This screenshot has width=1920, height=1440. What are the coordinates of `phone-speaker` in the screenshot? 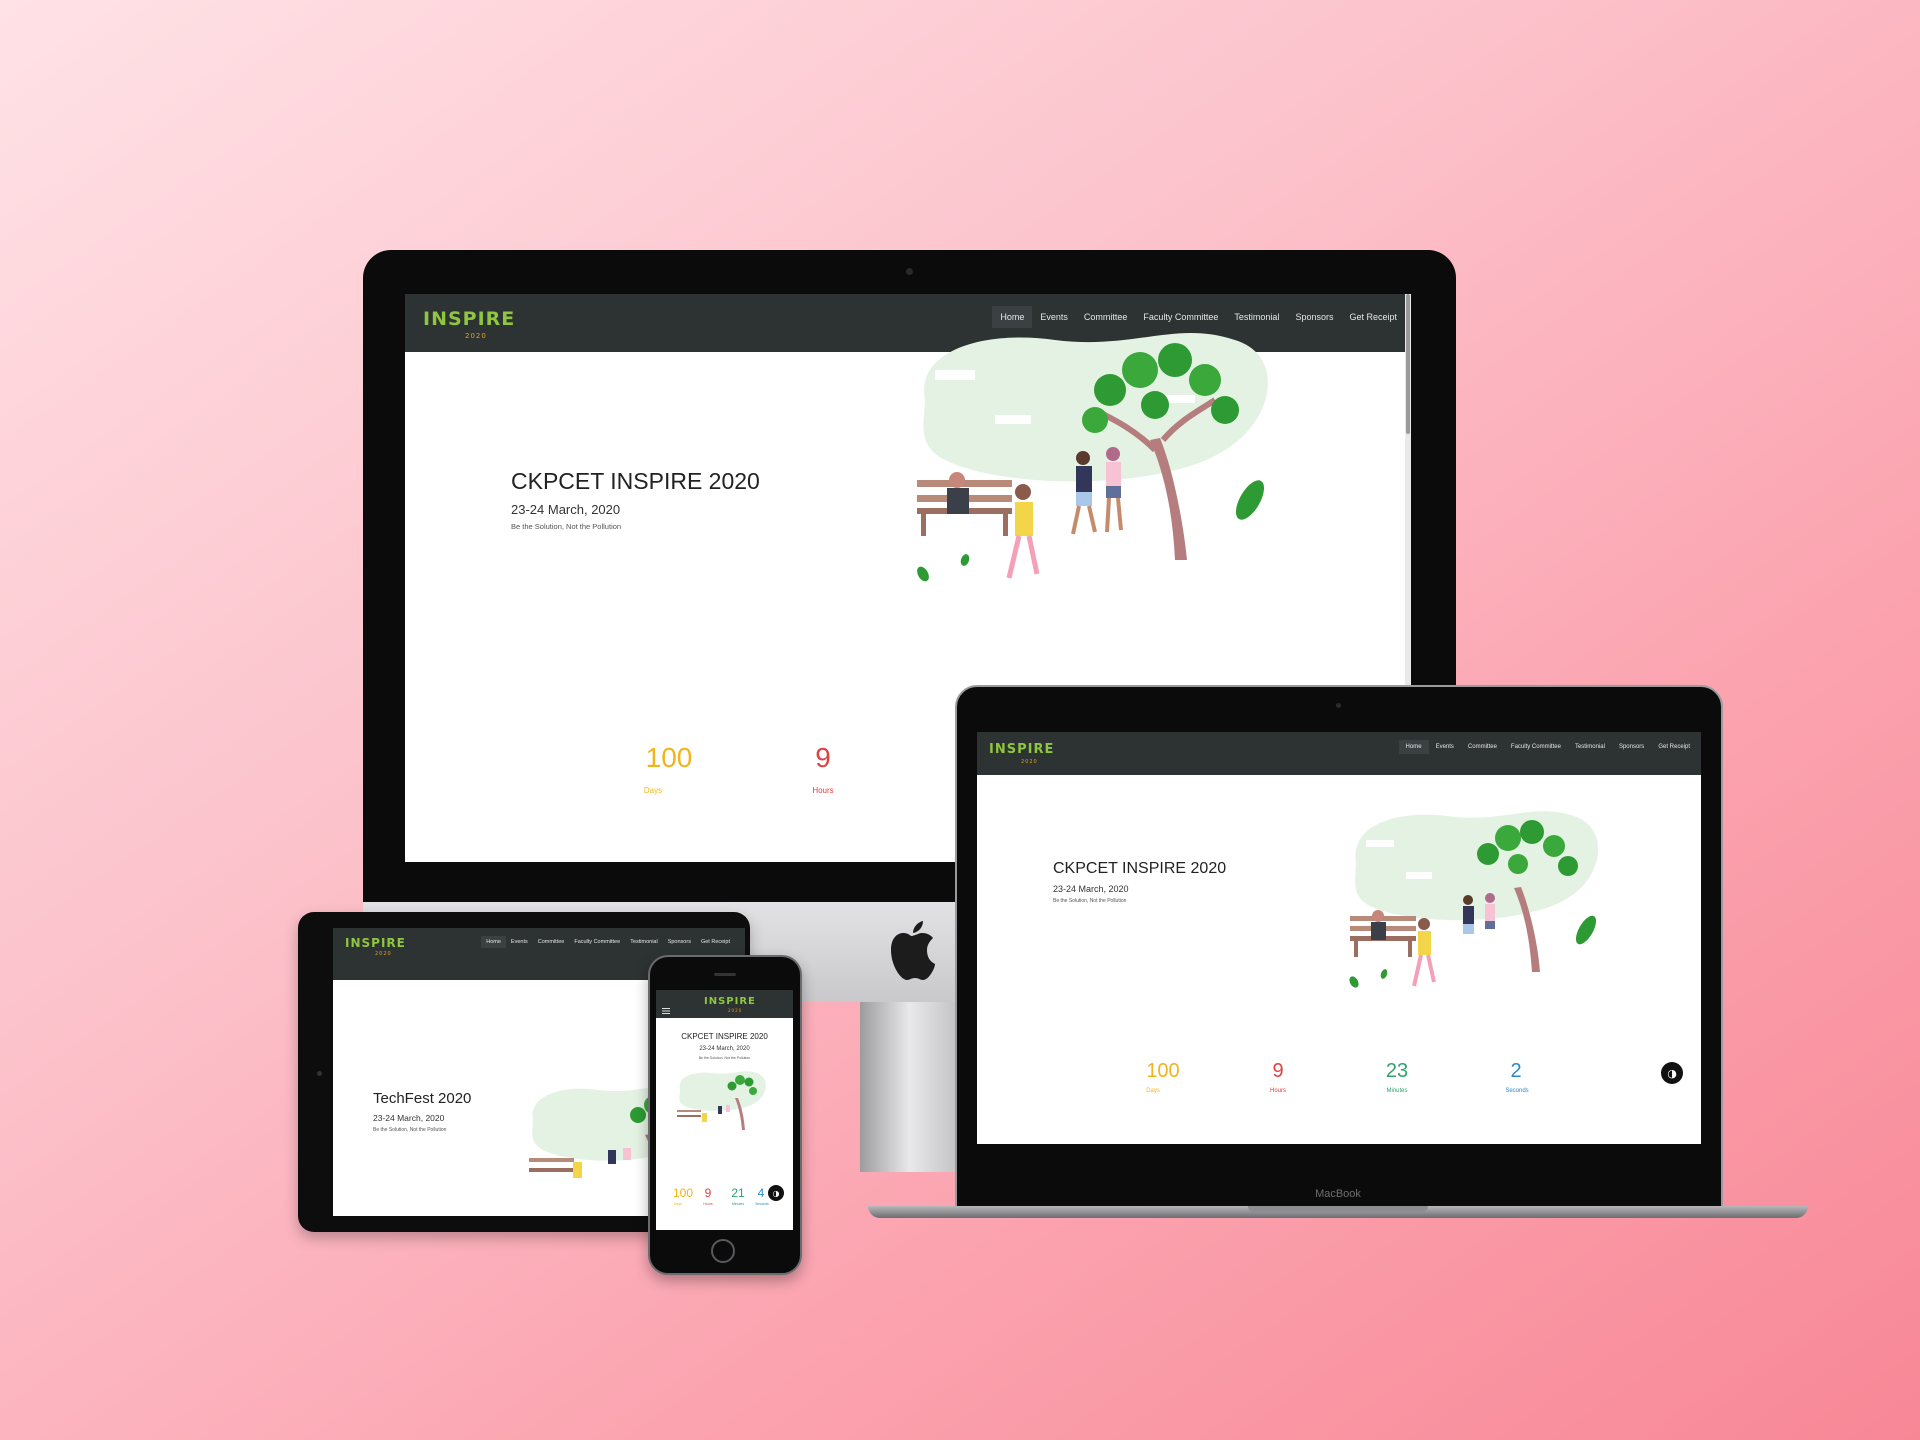 It's located at (725, 974).